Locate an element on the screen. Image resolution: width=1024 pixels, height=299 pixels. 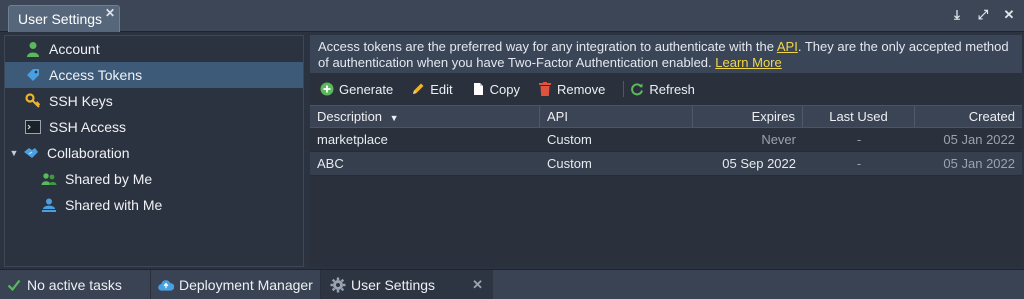
tab-close-icon: ✕ is located at coordinates (110, 13).